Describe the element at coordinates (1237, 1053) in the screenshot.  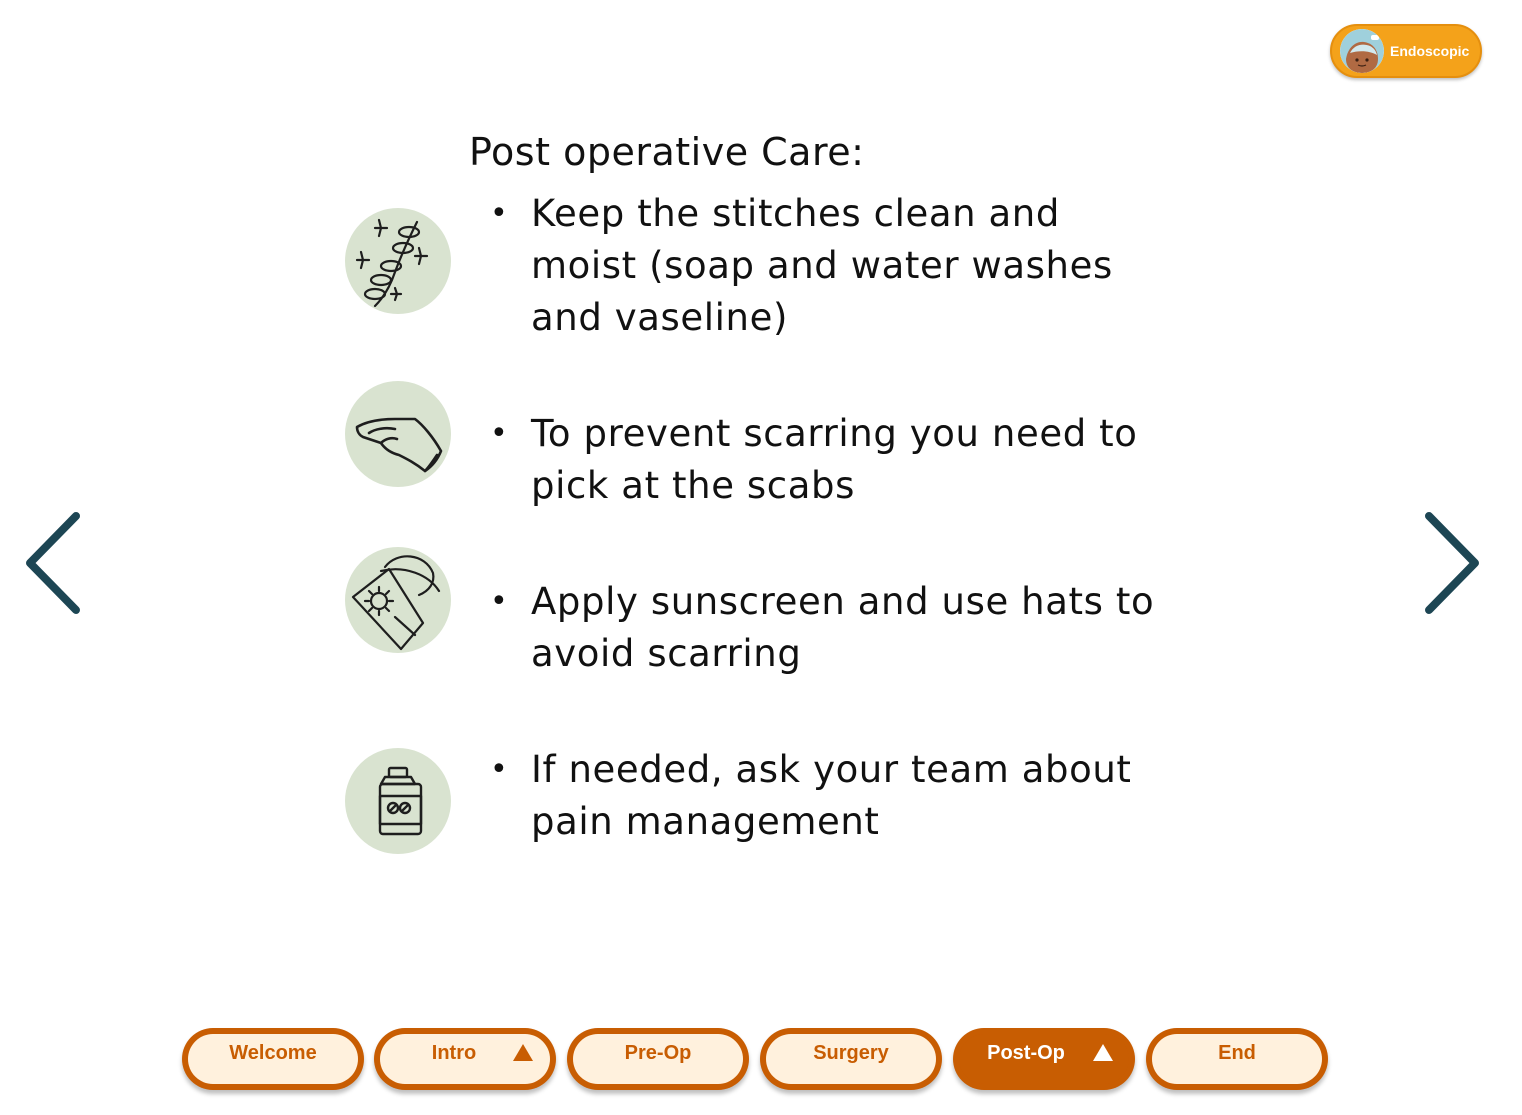
I see `tab-end-label: End` at that location.